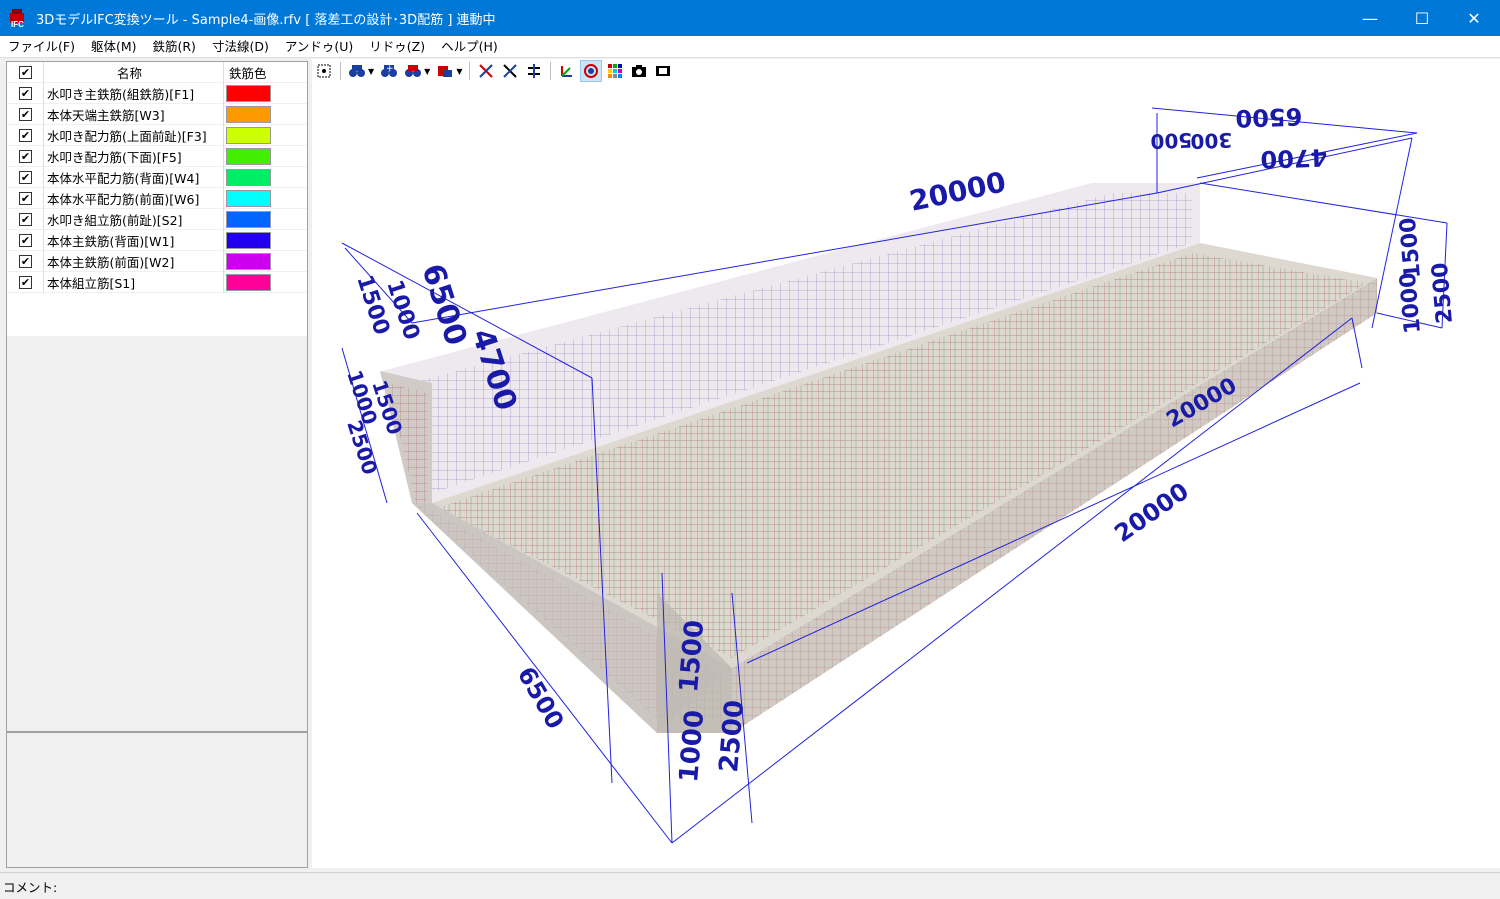  Describe the element at coordinates (1422, 18) in the screenshot. I see `maximize-button: ☐` at that location.